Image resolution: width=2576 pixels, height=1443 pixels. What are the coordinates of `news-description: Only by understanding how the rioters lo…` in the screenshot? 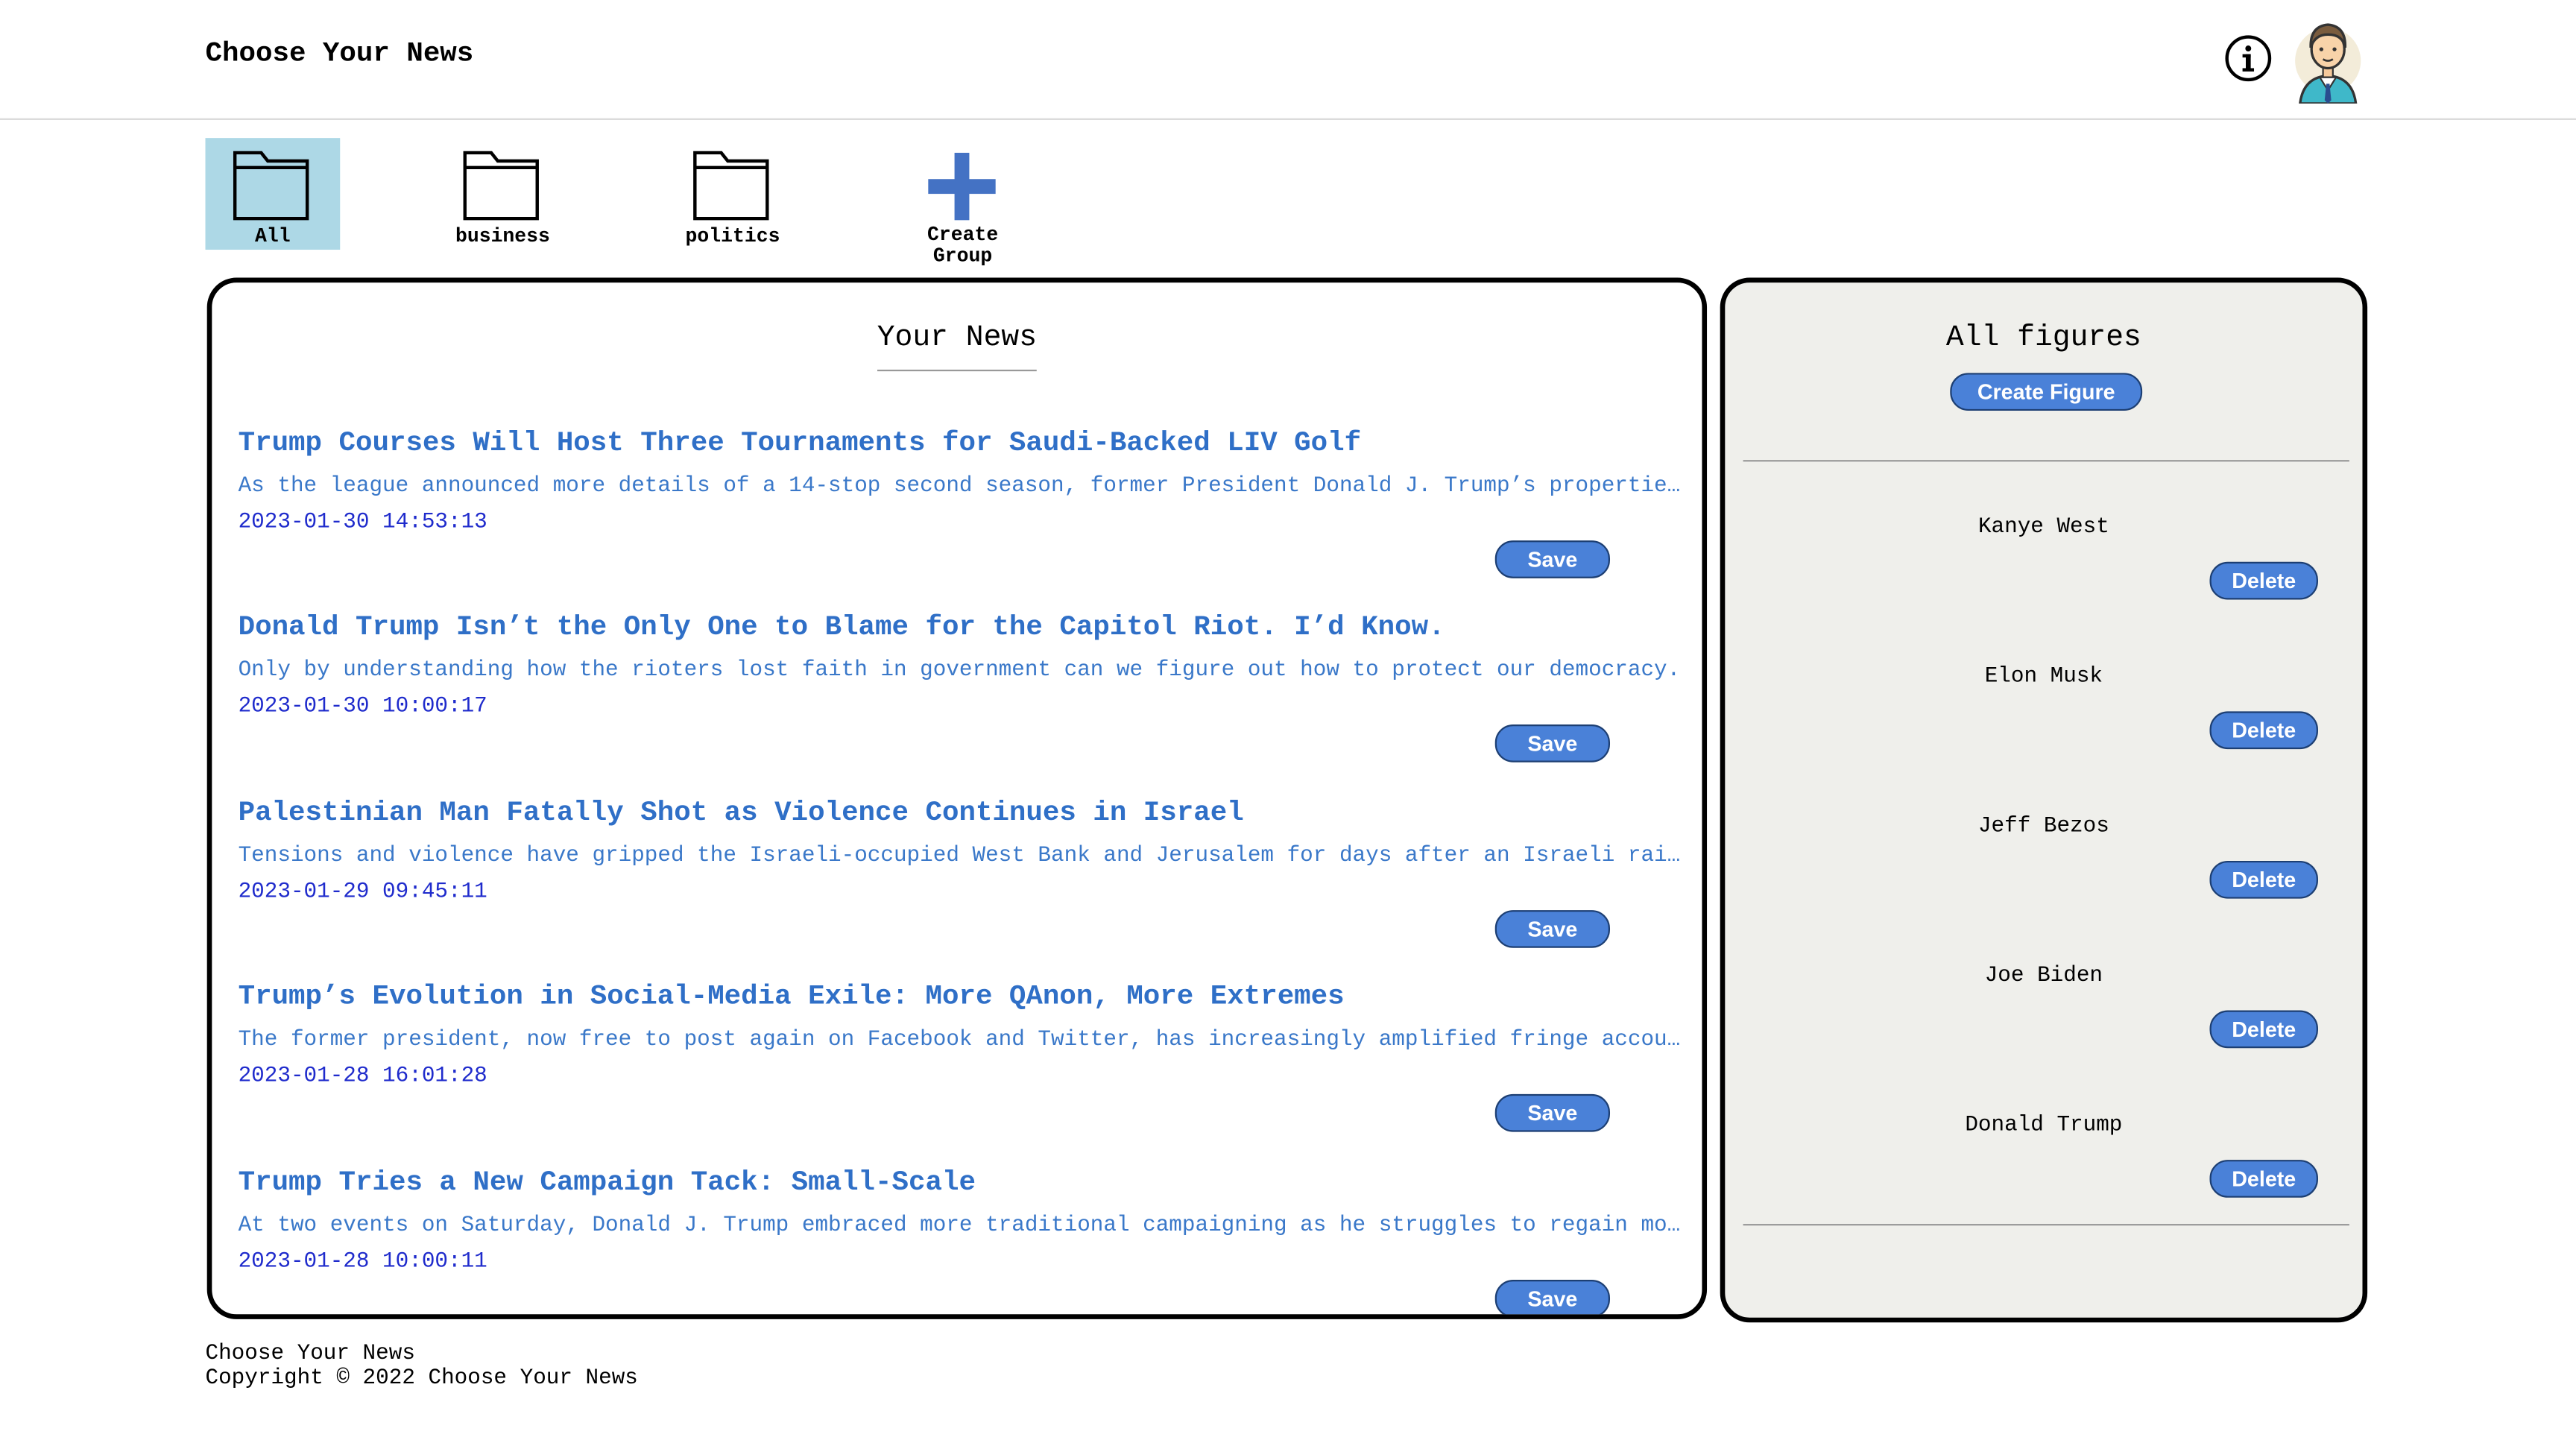 It's located at (959, 669).